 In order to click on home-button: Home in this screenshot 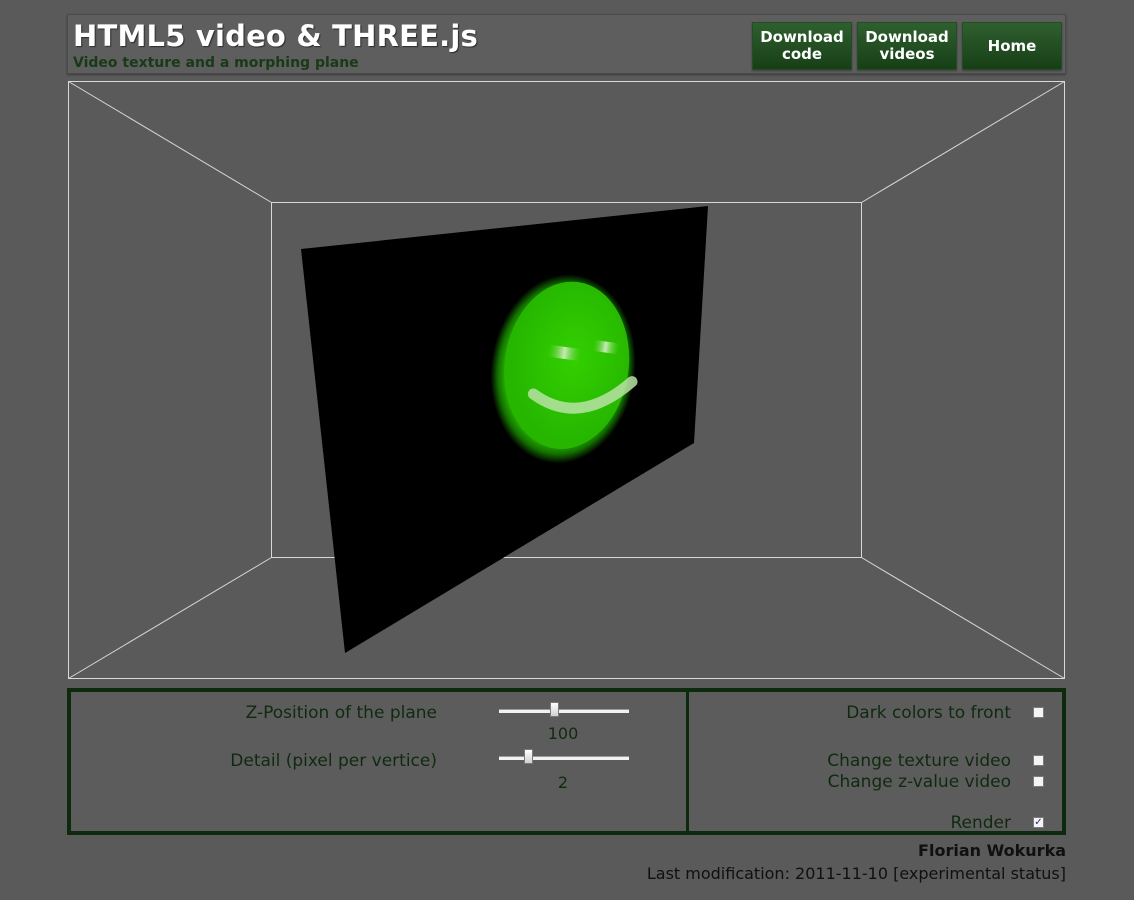, I will do `click(1012, 46)`.